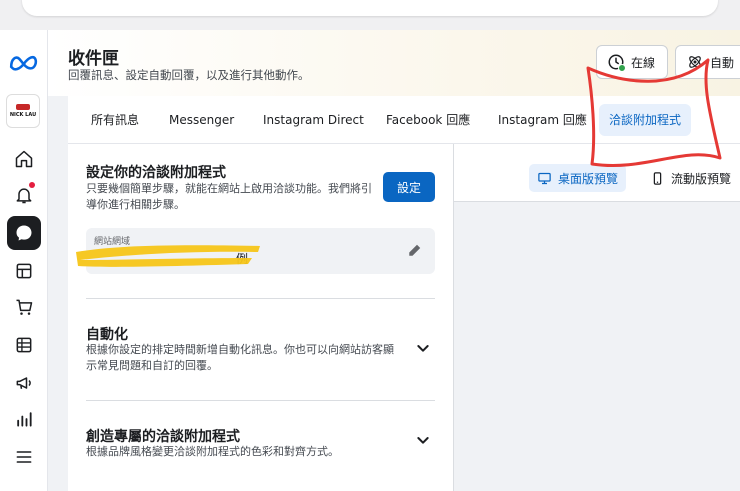 This screenshot has width=740, height=491. Describe the element at coordinates (707, 62) in the screenshot. I see `automation-button: 自動` at that location.